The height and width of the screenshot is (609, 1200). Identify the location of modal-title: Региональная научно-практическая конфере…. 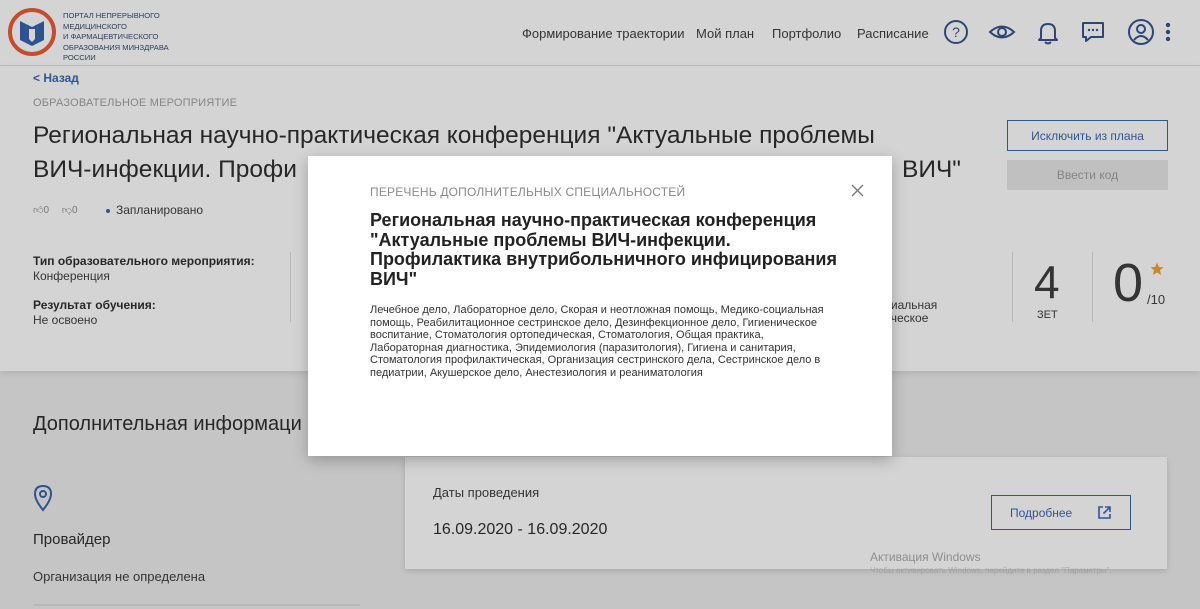
(603, 249).